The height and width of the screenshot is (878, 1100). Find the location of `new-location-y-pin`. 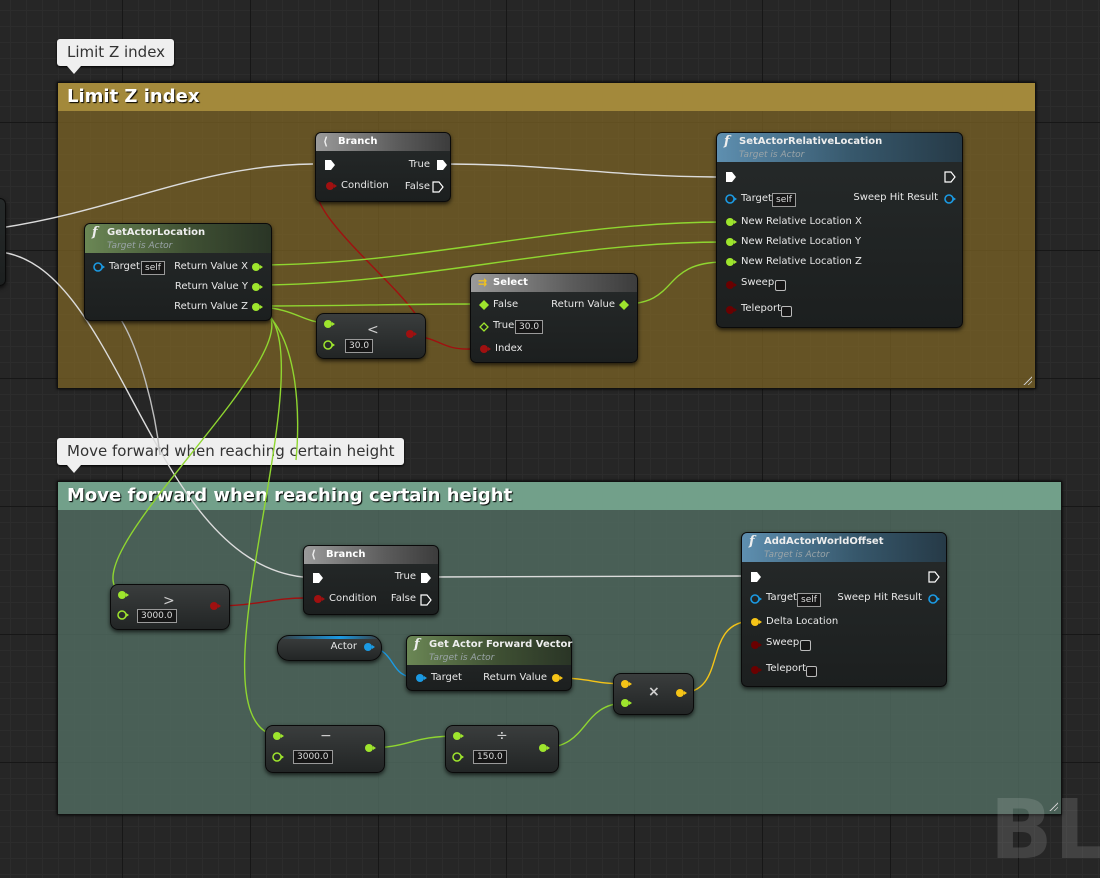

new-location-y-pin is located at coordinates (731, 243).